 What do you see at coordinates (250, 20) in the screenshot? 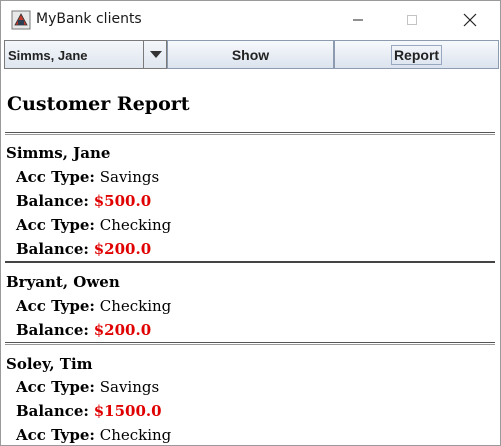
I see `title-bar: MyBank clients` at bounding box center [250, 20].